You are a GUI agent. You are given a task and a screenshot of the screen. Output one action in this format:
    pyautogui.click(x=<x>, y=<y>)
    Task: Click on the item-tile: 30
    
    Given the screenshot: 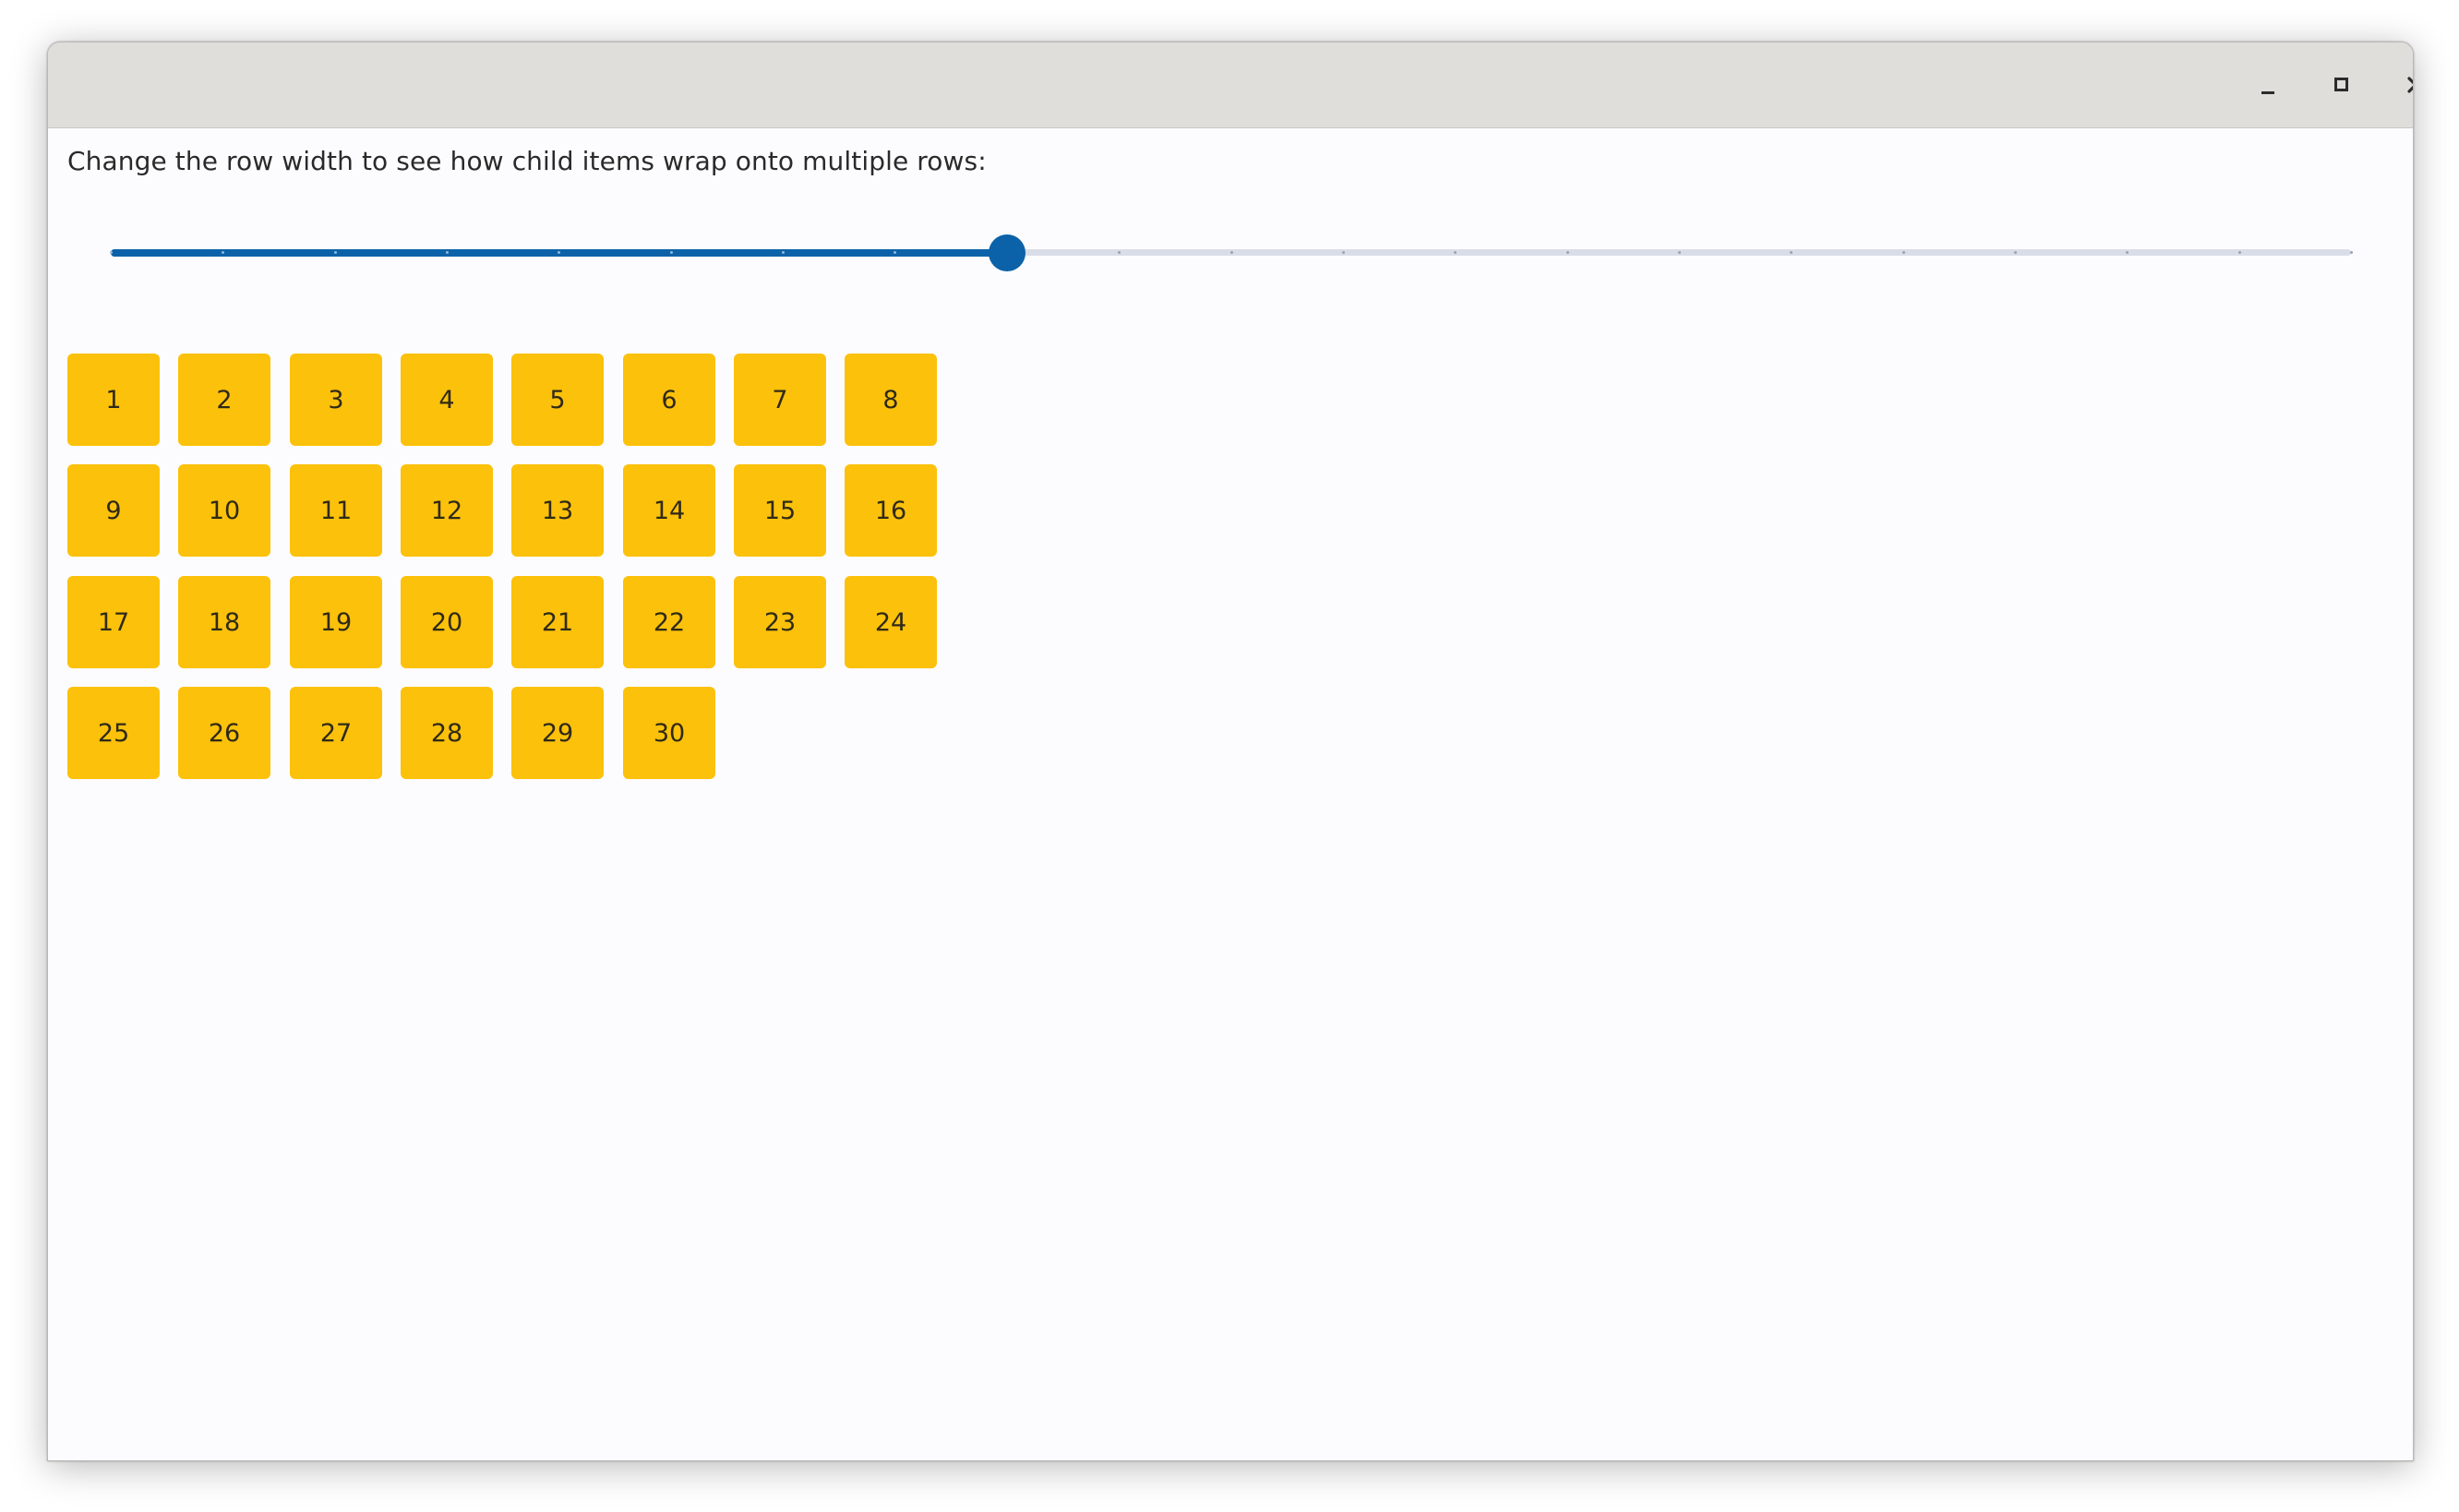 What is the action you would take?
    pyautogui.click(x=669, y=733)
    